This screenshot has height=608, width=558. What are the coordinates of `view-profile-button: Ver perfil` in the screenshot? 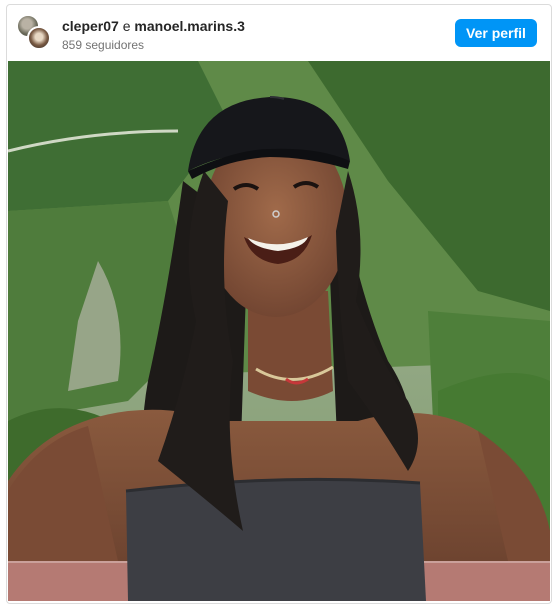 It's located at (496, 33).